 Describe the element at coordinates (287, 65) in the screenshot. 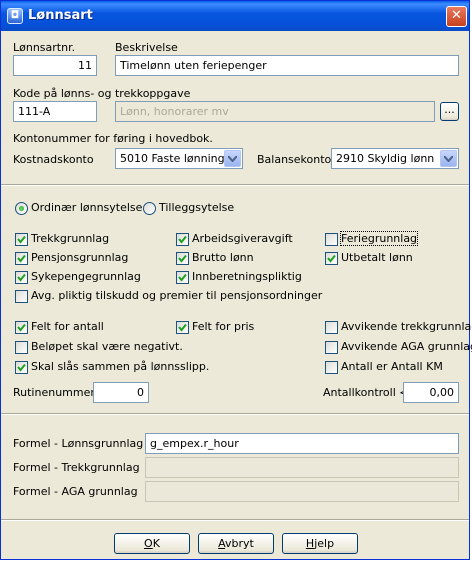

I see `beskrivelse-field: Timelønn uten feriepenger` at that location.